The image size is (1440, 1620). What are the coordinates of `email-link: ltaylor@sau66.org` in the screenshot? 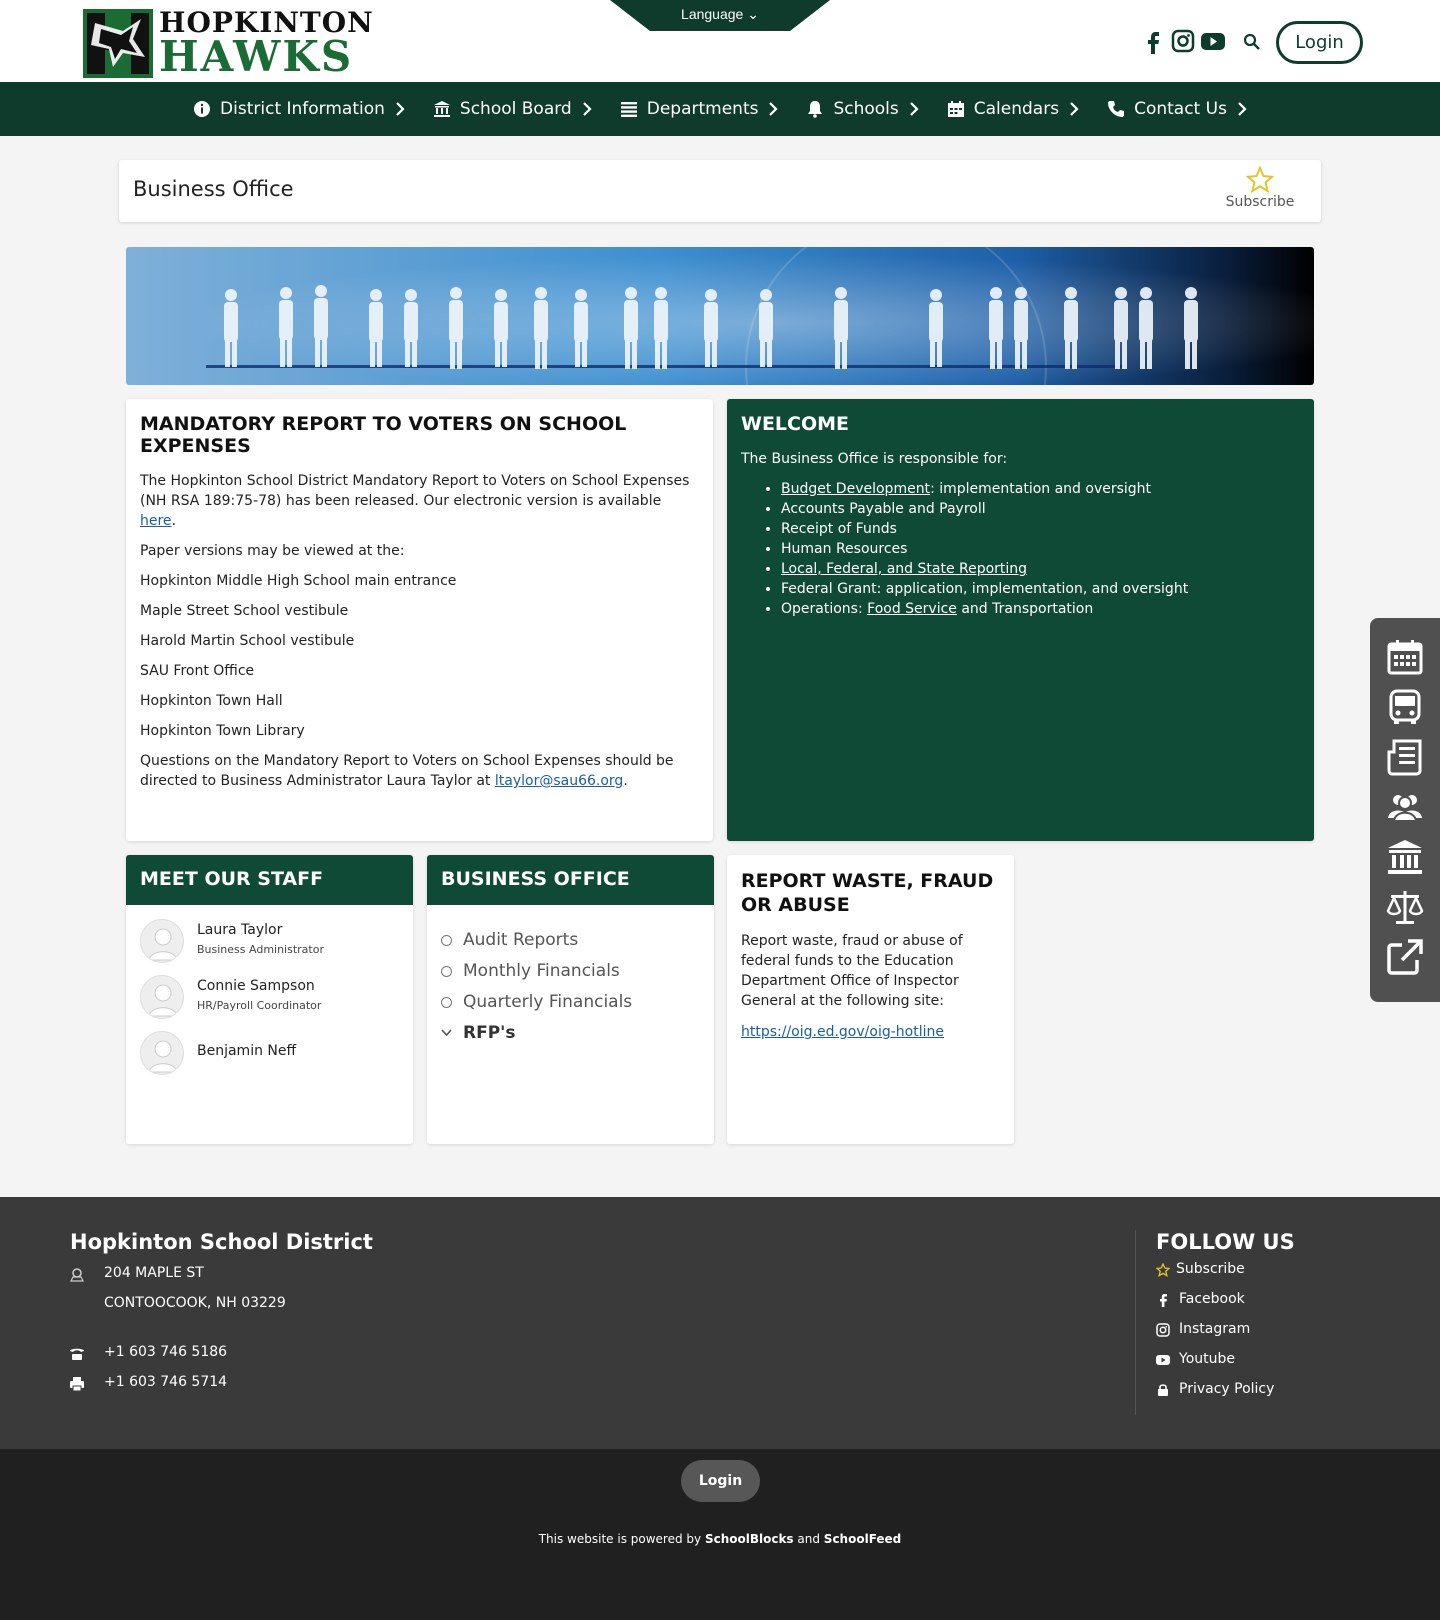 It's located at (559, 781).